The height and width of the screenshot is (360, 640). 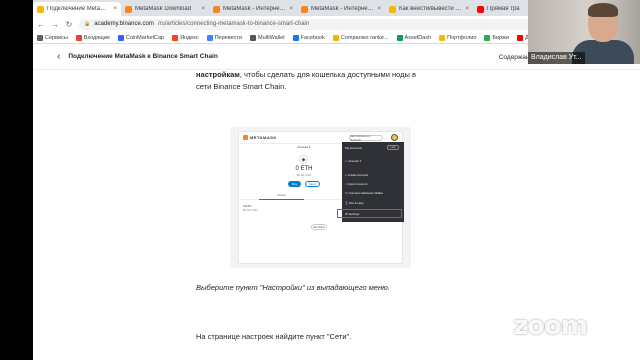 I want to click on network-selector: Main Ethereum Network, so click(x=366, y=138).